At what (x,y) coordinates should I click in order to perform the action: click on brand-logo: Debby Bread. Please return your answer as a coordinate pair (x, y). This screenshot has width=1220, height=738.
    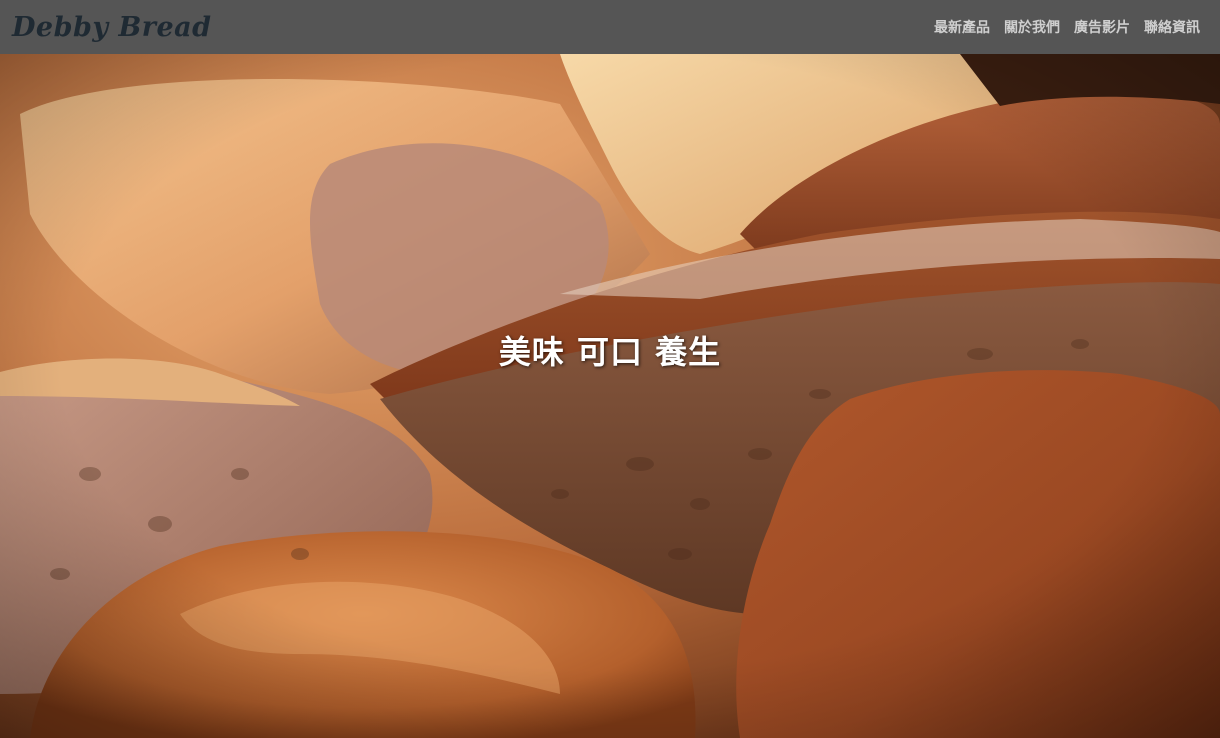
    Looking at the image, I should click on (112, 27).